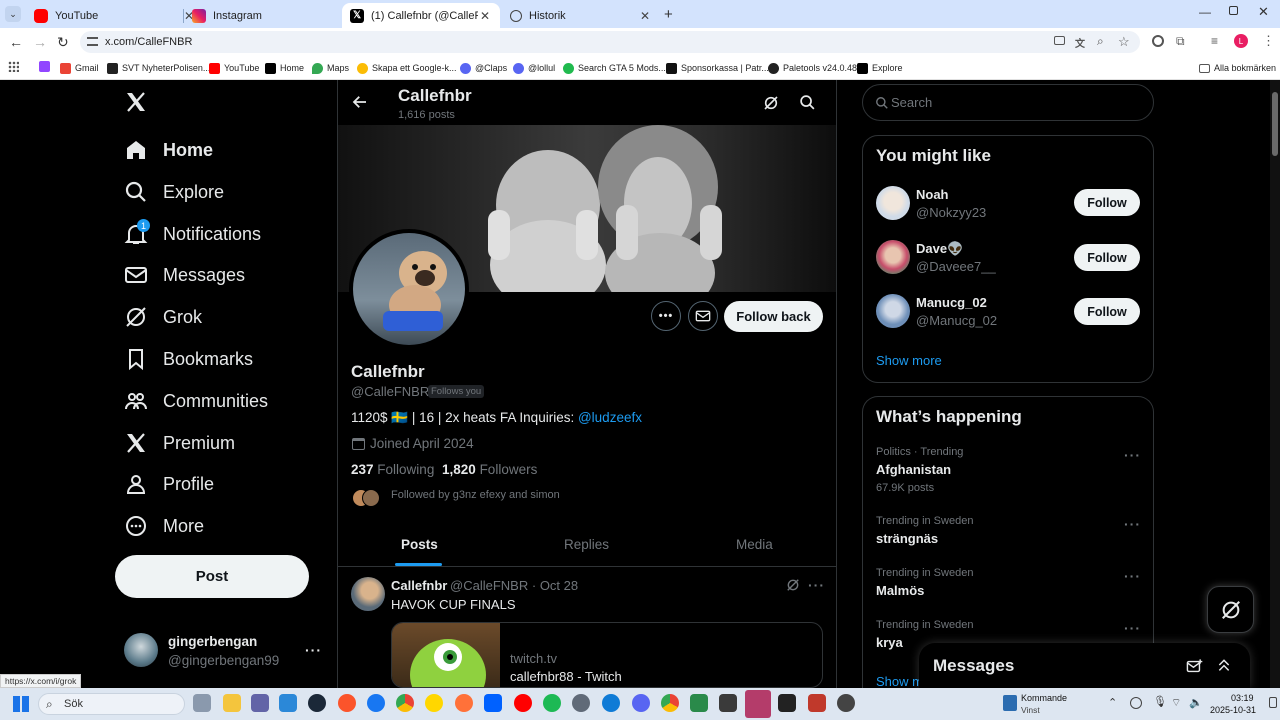 The width and height of the screenshot is (1280, 720). Describe the element at coordinates (932, 194) in the screenshot. I see `suggestion-name: Noah` at that location.